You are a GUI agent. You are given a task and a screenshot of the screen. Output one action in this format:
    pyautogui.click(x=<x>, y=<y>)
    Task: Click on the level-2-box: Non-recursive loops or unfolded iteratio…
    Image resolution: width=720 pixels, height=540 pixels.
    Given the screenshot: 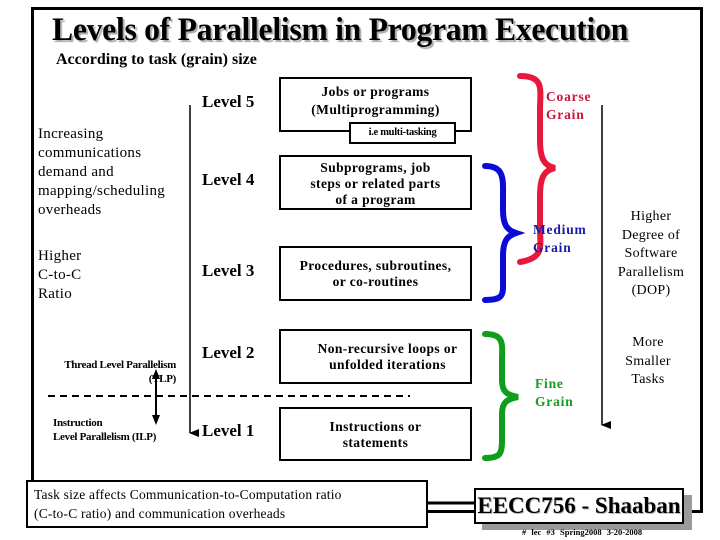 What is the action you would take?
    pyautogui.click(x=375, y=356)
    